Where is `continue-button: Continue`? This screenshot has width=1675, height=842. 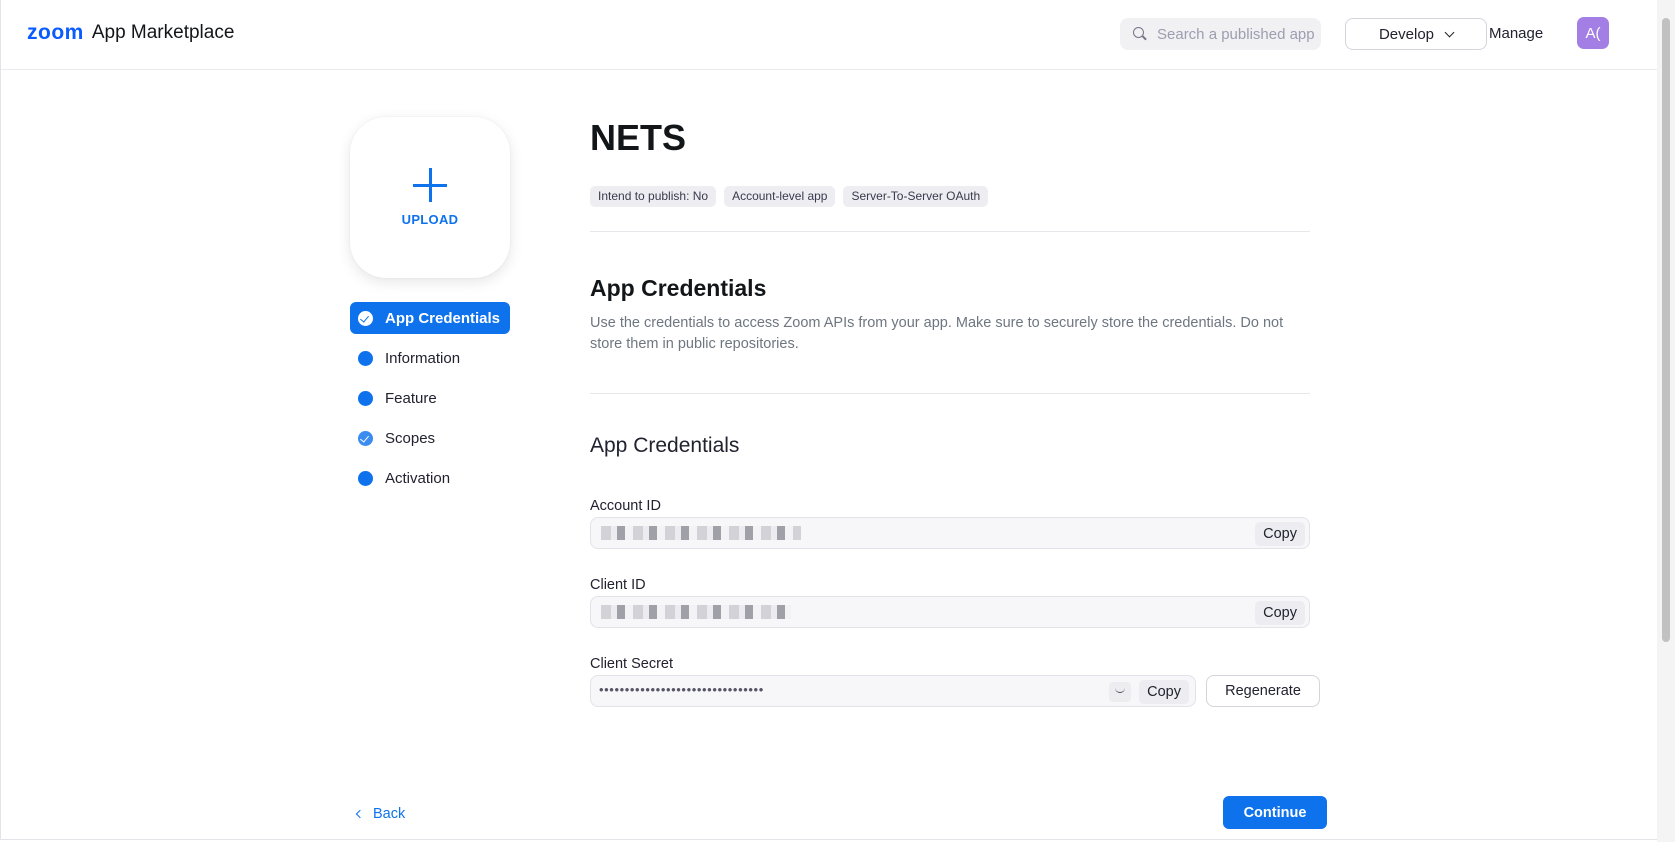 continue-button: Continue is located at coordinates (1275, 812).